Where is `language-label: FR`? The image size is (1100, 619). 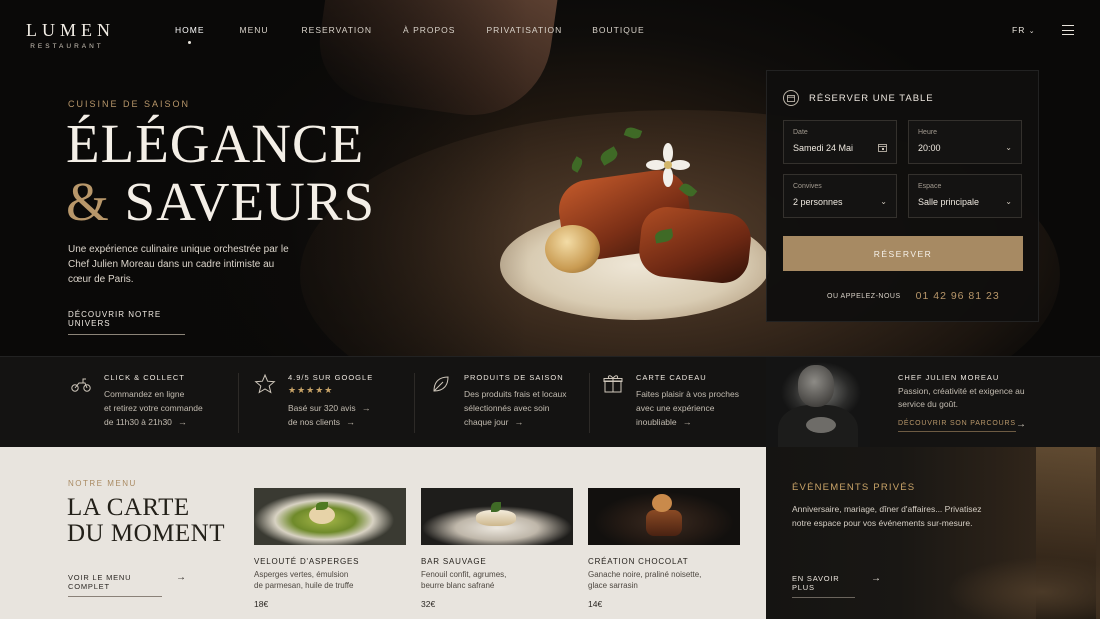 language-label: FR is located at coordinates (1019, 30).